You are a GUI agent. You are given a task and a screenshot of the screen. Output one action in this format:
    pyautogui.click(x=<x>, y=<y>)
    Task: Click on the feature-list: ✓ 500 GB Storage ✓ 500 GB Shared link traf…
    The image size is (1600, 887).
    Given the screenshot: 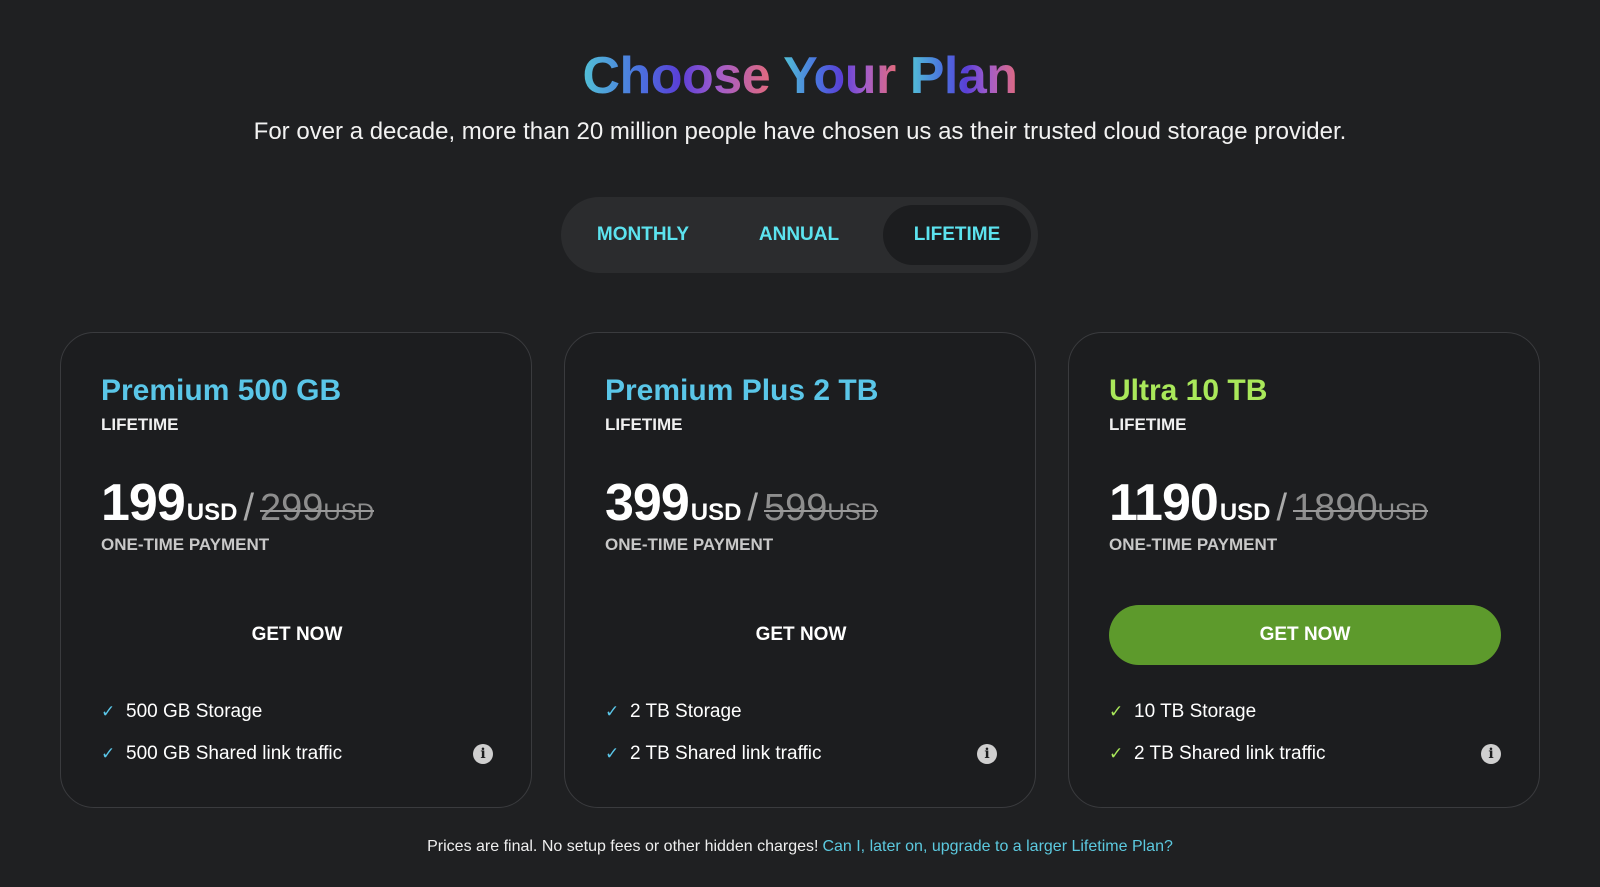 What is the action you would take?
    pyautogui.click(x=297, y=733)
    